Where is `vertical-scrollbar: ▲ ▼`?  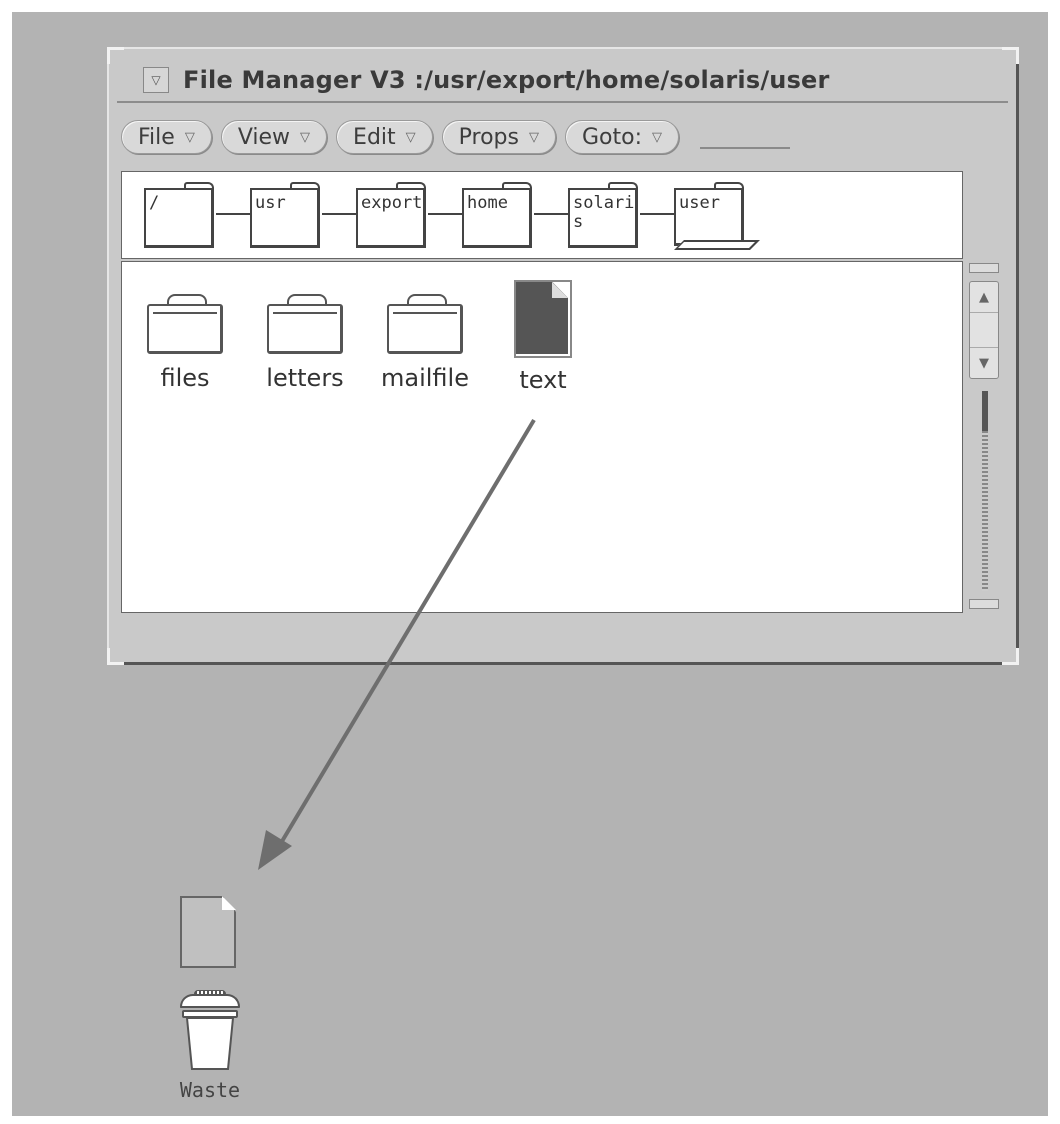 vertical-scrollbar: ▲ ▼ is located at coordinates (986, 437).